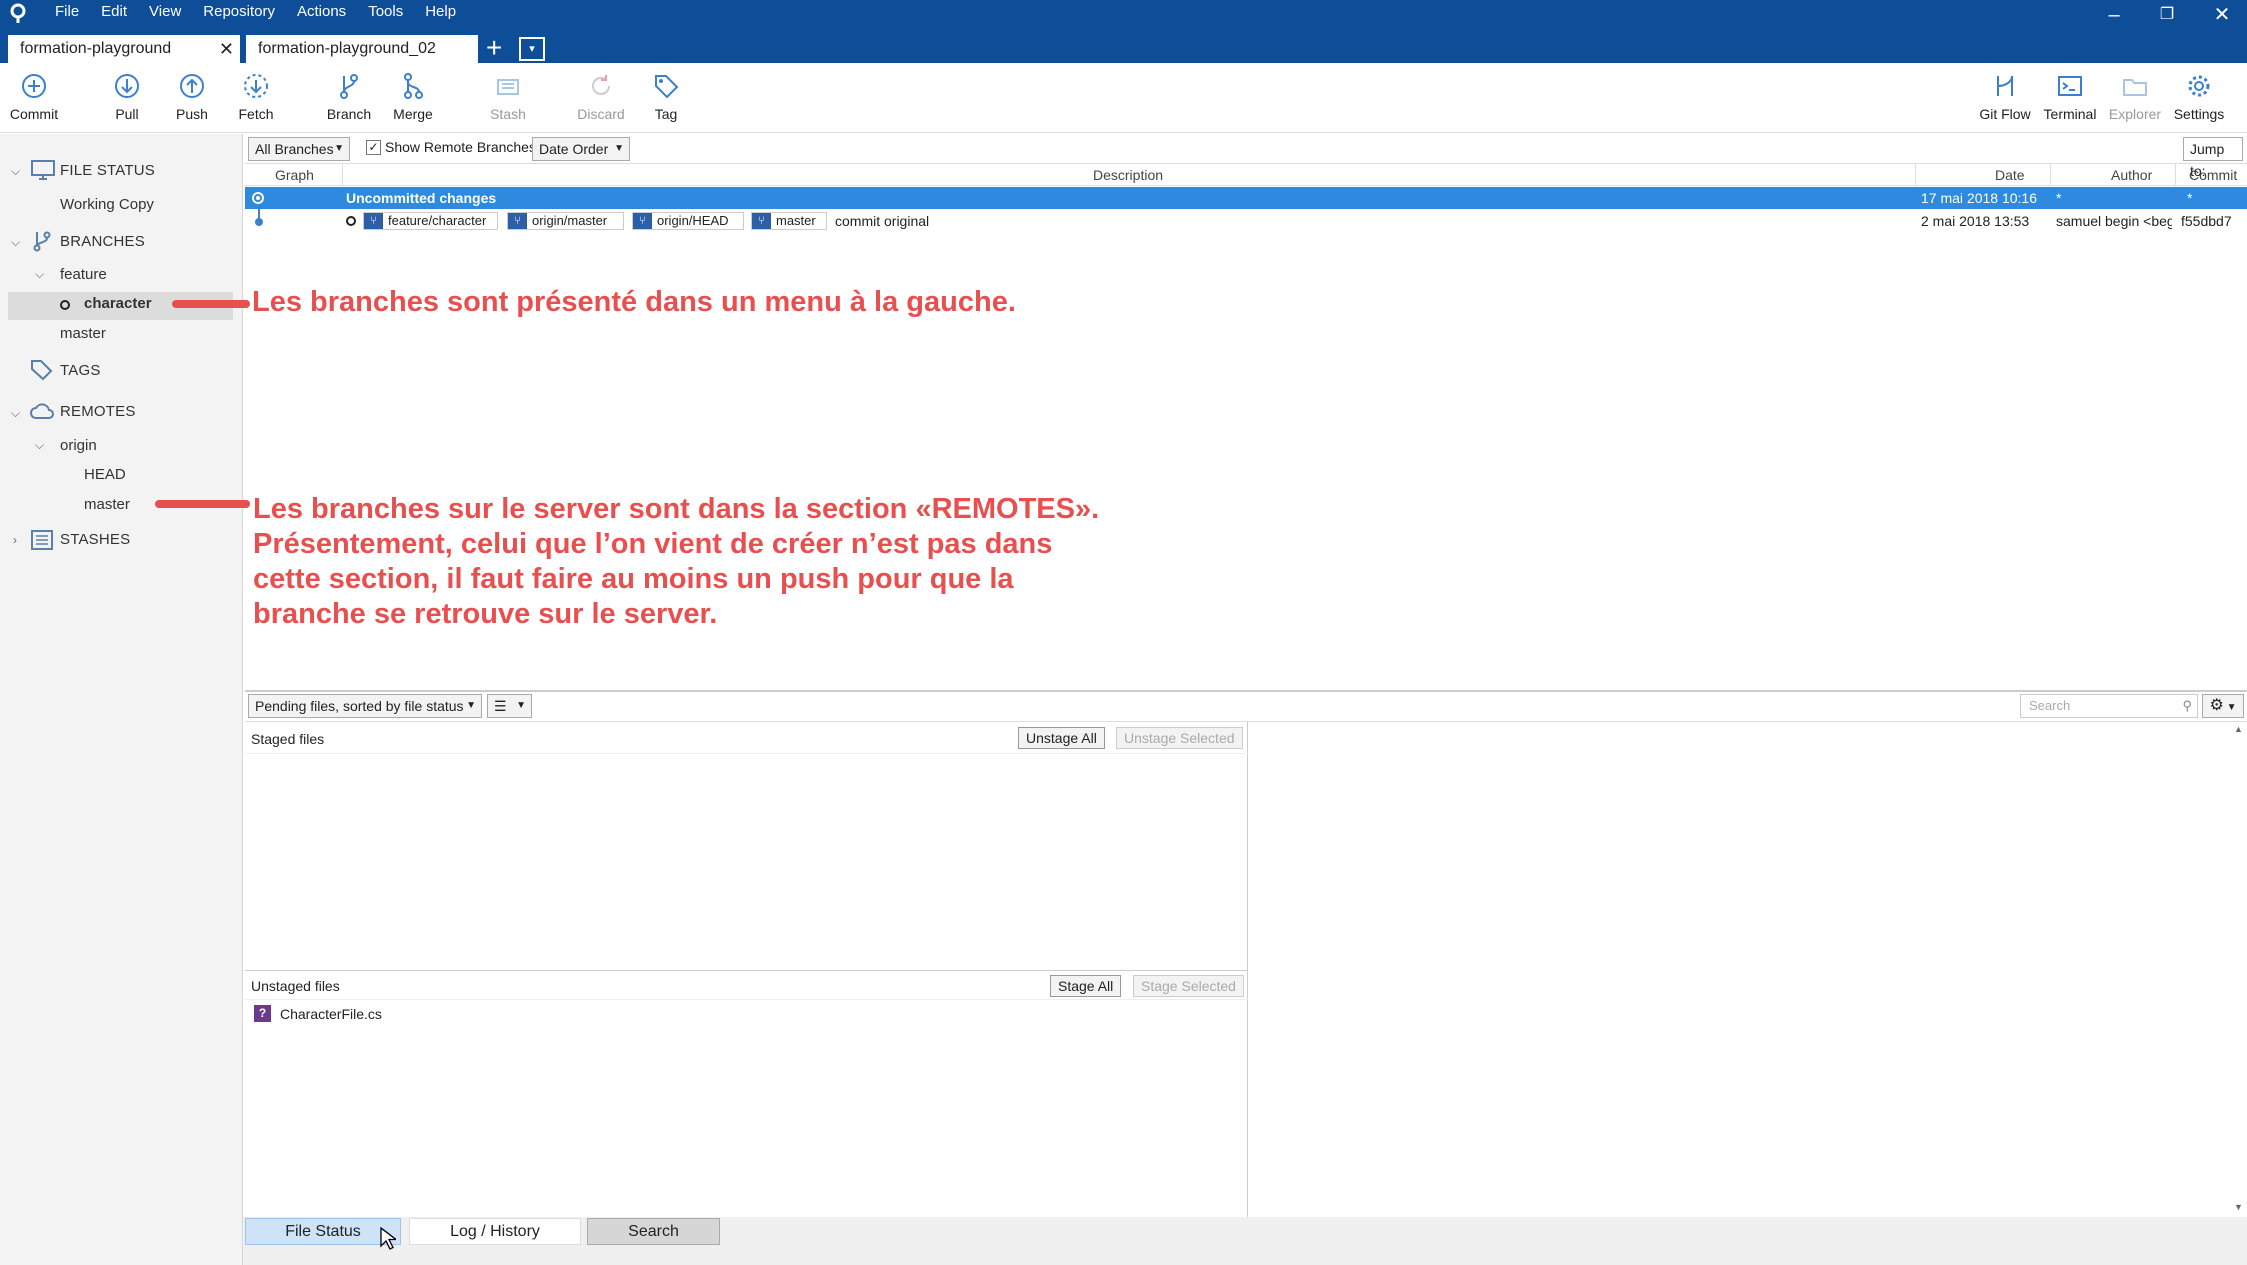 The image size is (2247, 1265). Describe the element at coordinates (2135, 87) in the screenshot. I see `folder-icon` at that location.